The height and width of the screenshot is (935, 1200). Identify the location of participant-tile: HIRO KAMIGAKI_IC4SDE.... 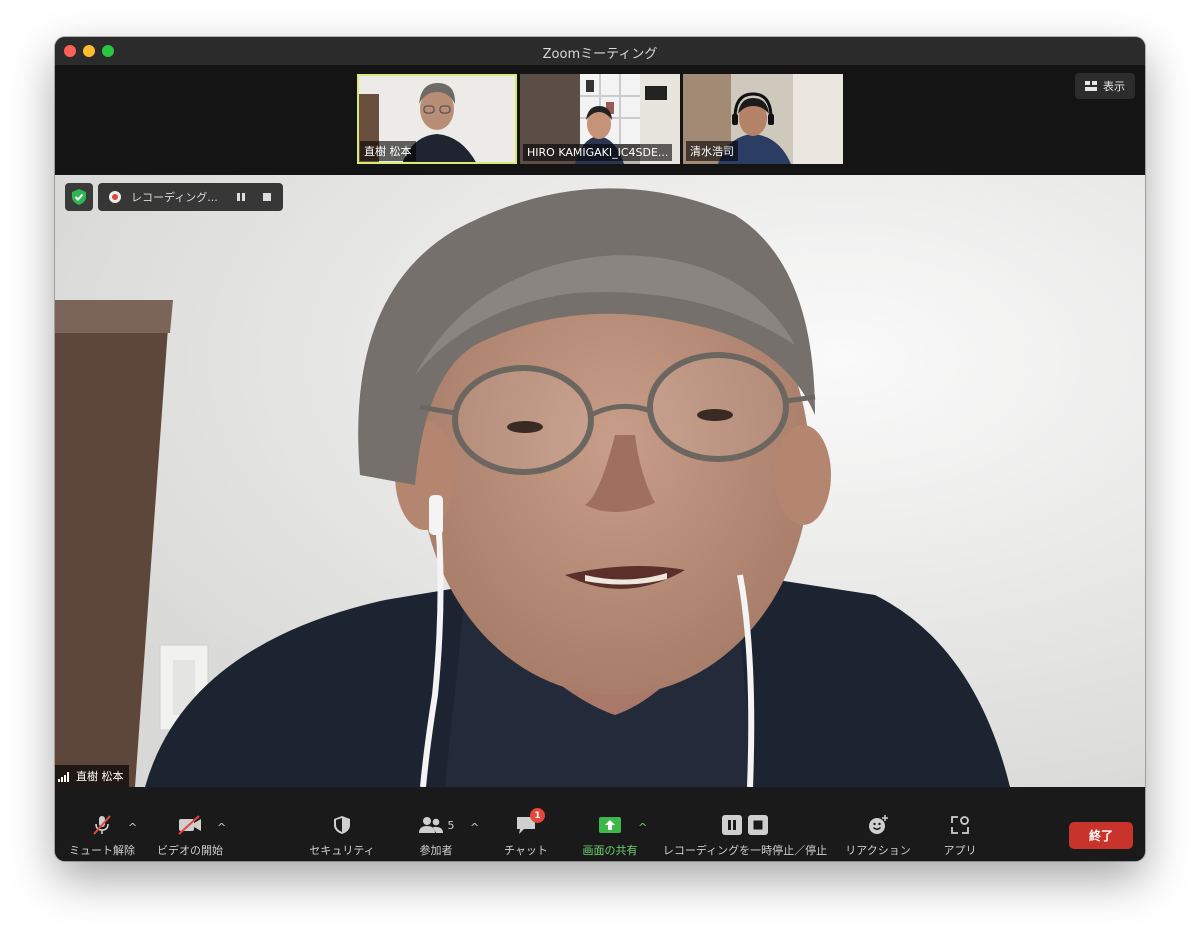
(600, 119).